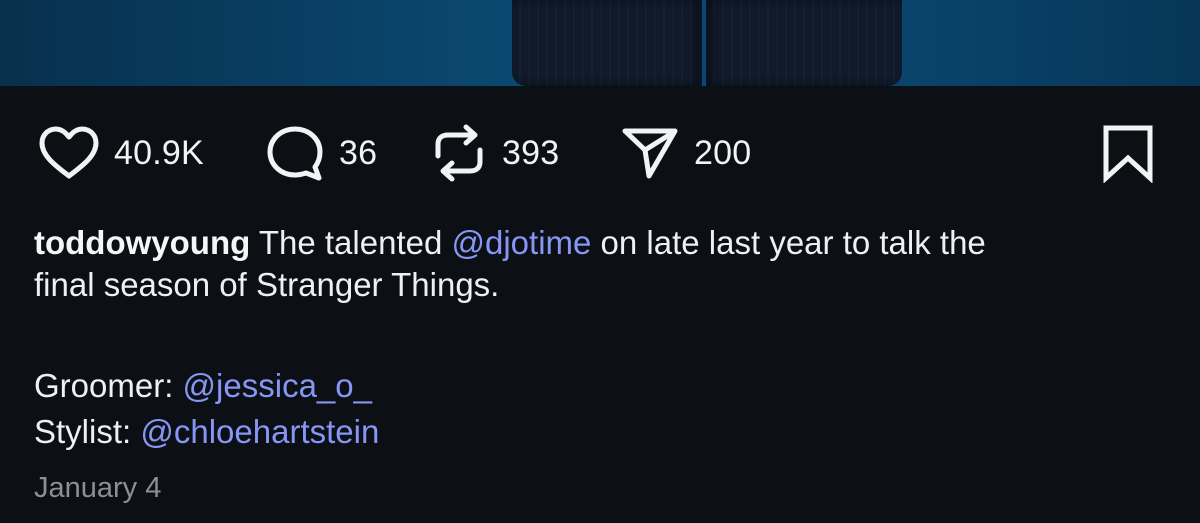  I want to click on post-action-bar: 40.9K 36 393 200, so click(600, 153).